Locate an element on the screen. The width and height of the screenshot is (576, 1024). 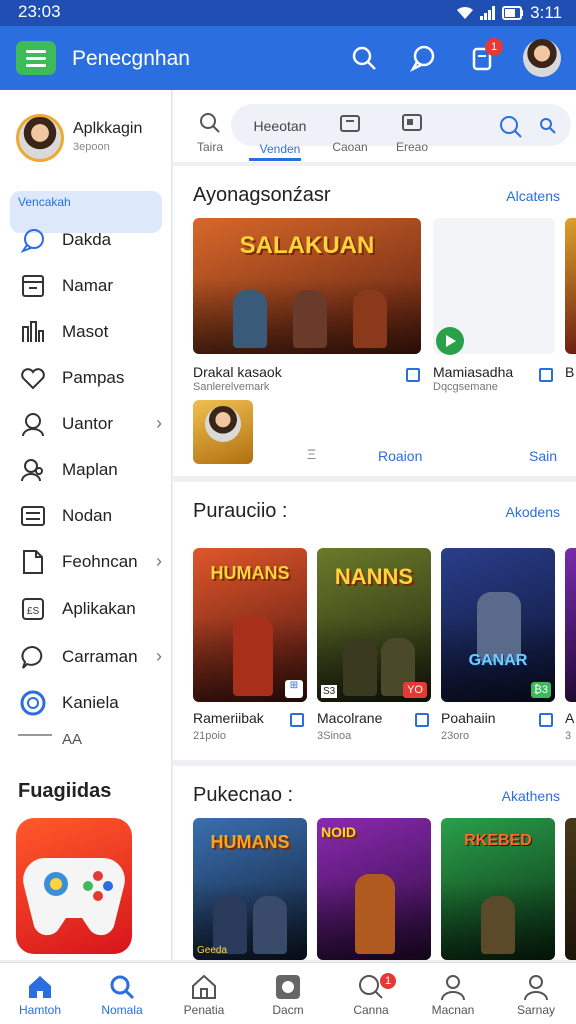
sidebar-item-feohncan: Feohncan › is located at coordinates (85, 563).